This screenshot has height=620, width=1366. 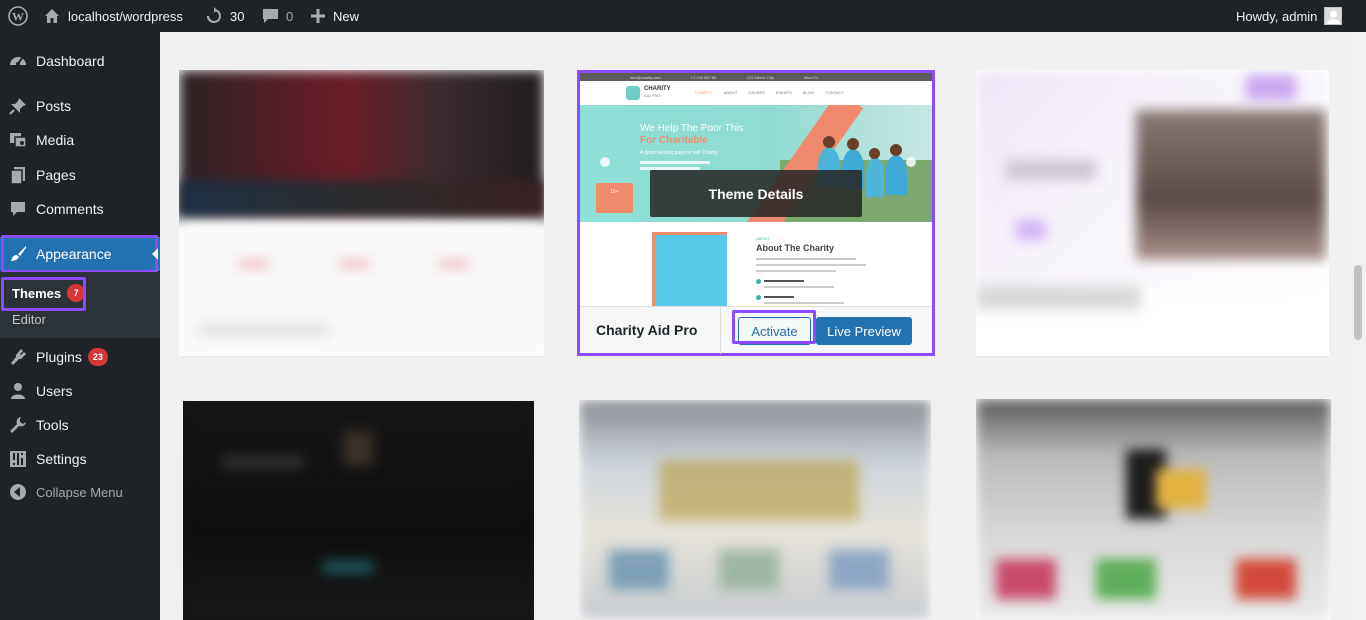 What do you see at coordinates (1333, 16) in the screenshot?
I see `avatar` at bounding box center [1333, 16].